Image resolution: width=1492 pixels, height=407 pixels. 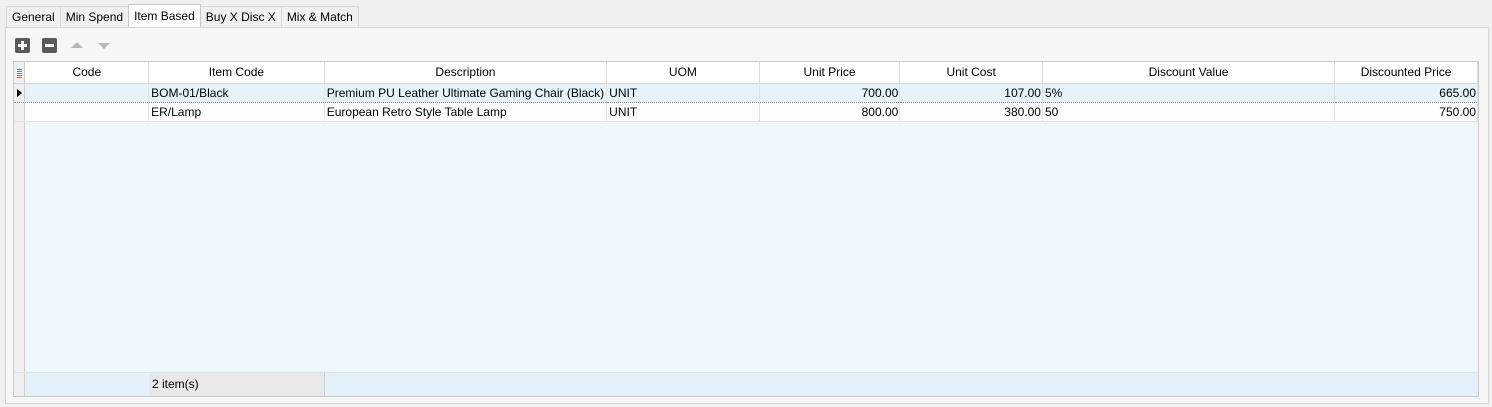 I want to click on column-chooser, so click(x=20, y=73).